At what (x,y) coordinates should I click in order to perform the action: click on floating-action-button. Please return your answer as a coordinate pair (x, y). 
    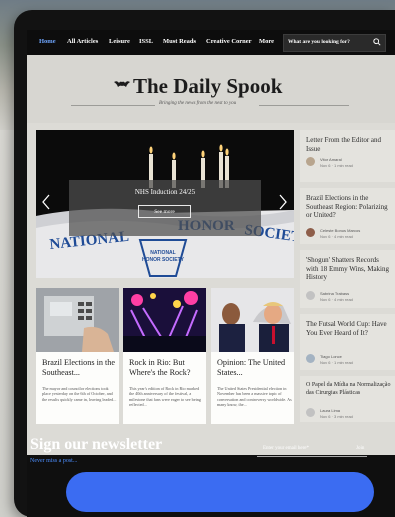
    Looking at the image, I should click on (220, 492).